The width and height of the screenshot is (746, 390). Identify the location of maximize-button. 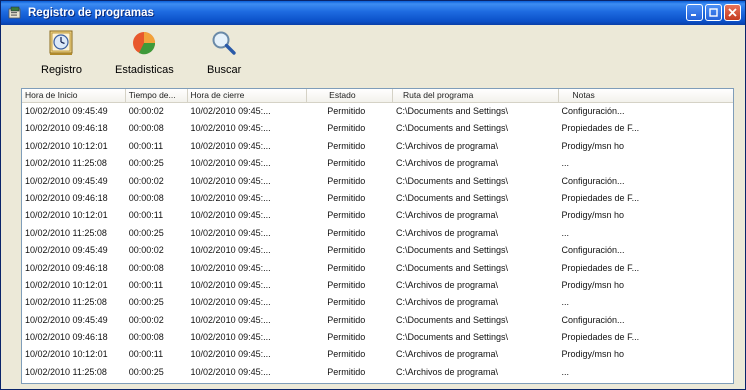
(713, 12).